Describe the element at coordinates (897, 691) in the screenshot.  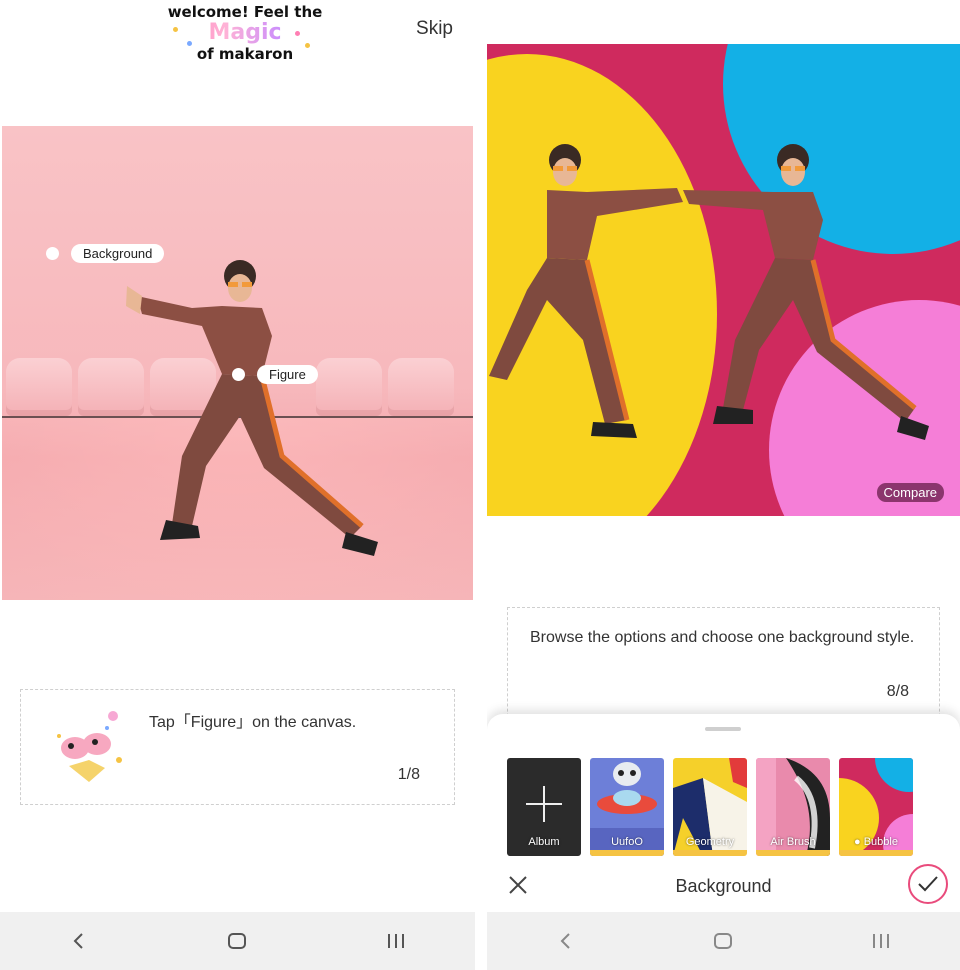
I see `hint-page-counter: 8/8` at that location.